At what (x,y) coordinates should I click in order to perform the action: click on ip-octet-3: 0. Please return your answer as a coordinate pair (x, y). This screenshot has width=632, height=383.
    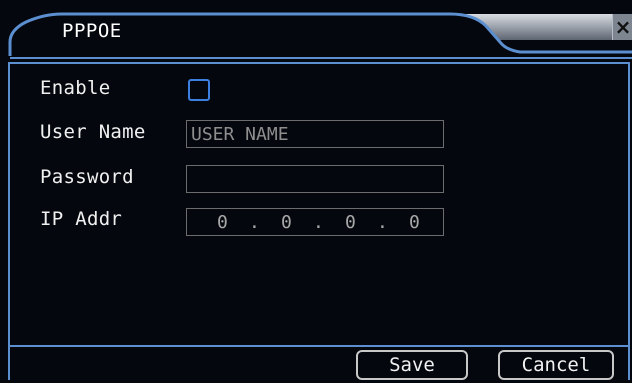
    Looking at the image, I should click on (350, 222).